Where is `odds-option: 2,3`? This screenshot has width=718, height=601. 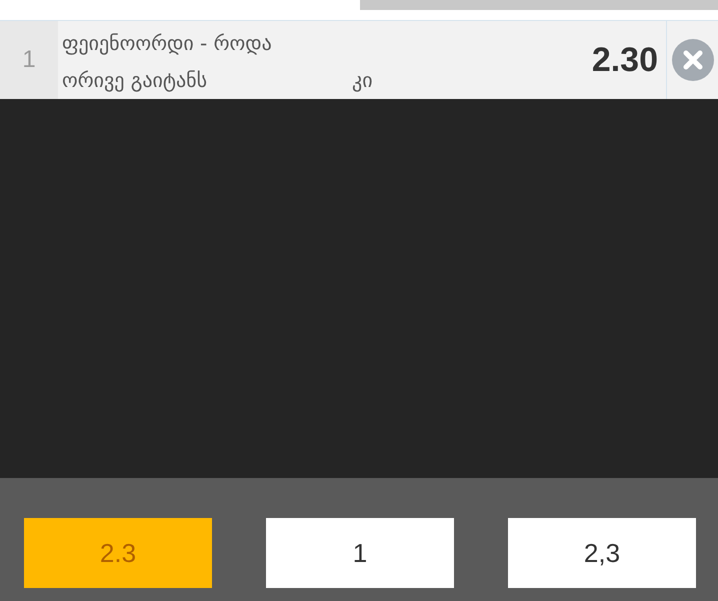 odds-option: 2,3 is located at coordinates (602, 553).